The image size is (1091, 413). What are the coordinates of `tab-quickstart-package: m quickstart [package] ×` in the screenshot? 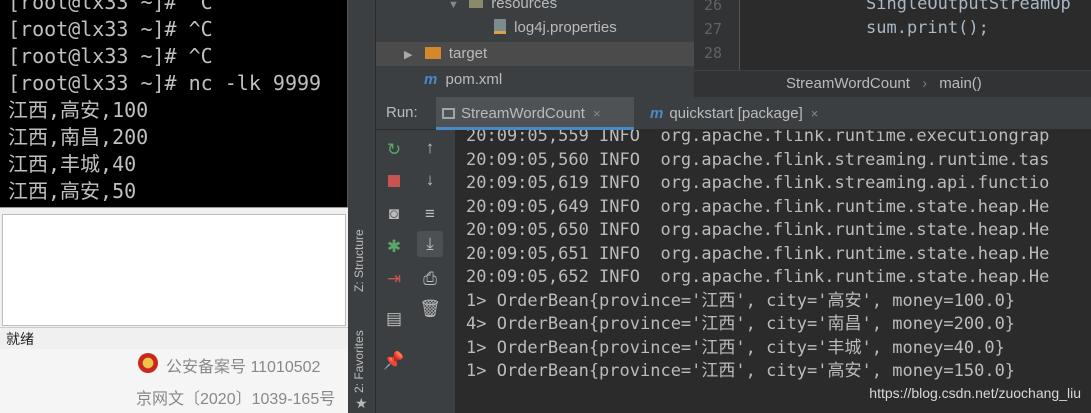 It's located at (749, 113).